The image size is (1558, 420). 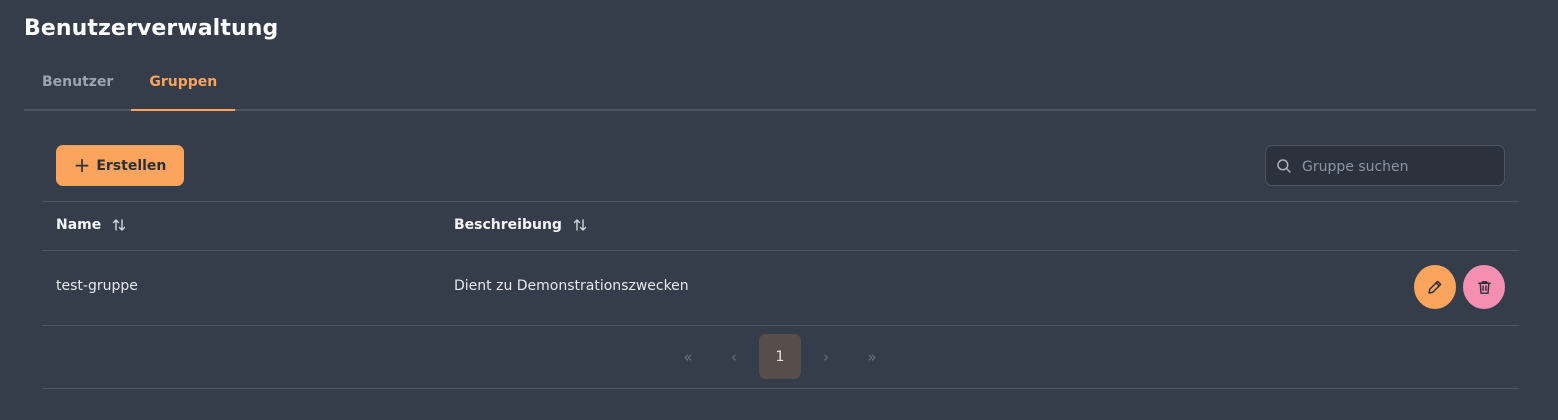 I want to click on next-page-button: ›, so click(x=826, y=356).